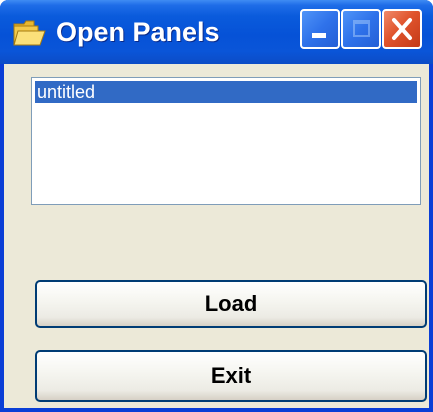  What do you see at coordinates (29, 33) in the screenshot?
I see `folder-icon` at bounding box center [29, 33].